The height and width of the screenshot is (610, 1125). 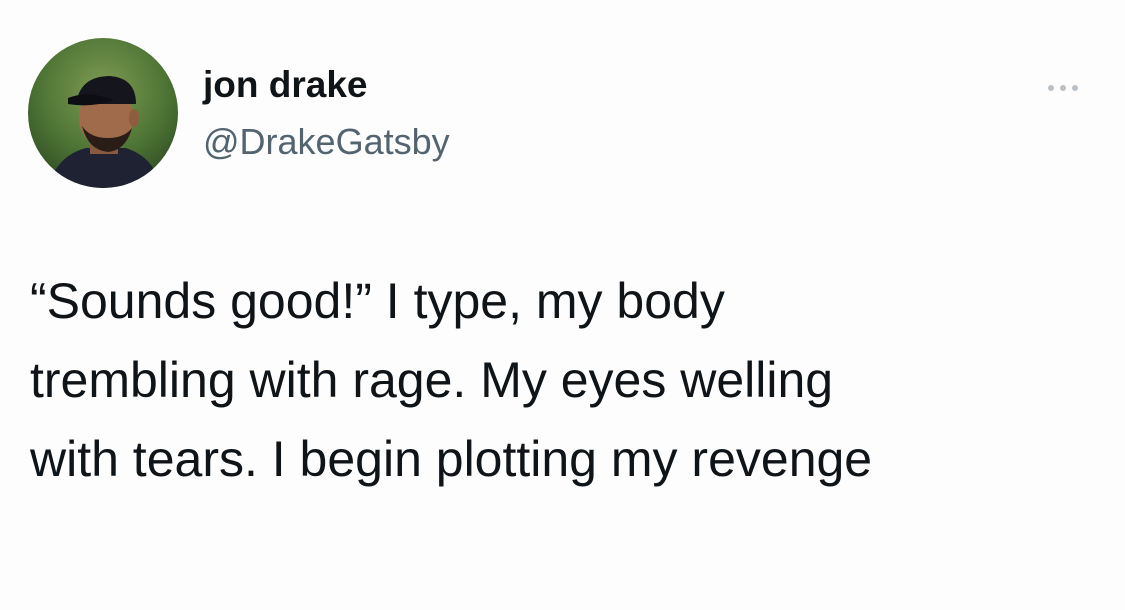 What do you see at coordinates (451, 459) in the screenshot?
I see `tweet-text-line: with tears. I begin plotting my revenge` at bounding box center [451, 459].